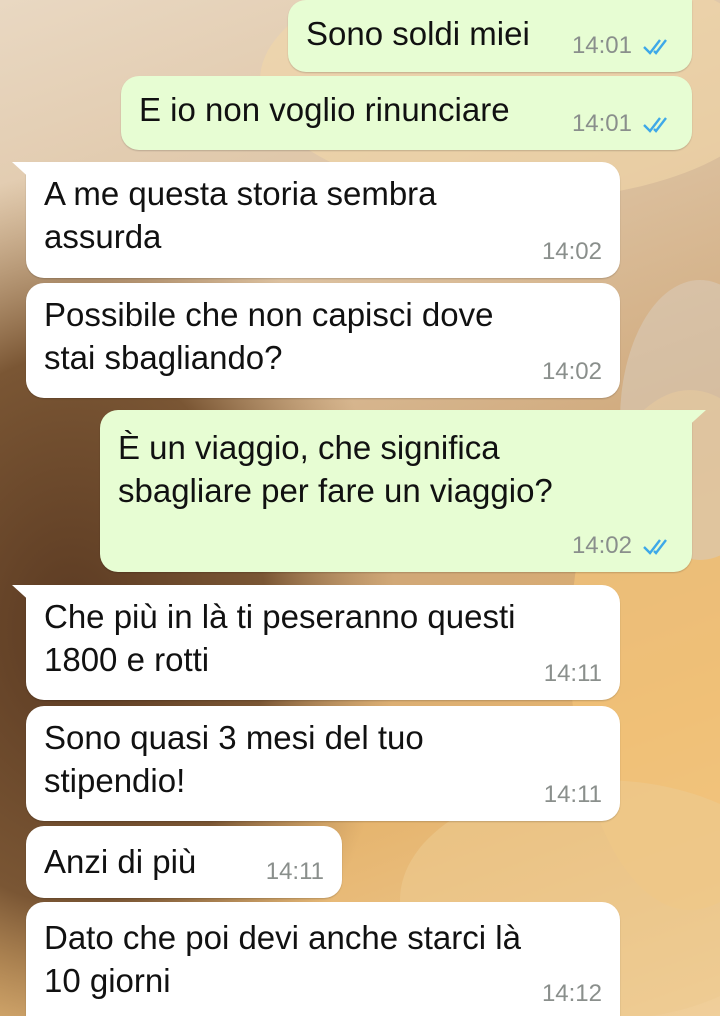 Image resolution: width=720 pixels, height=1016 pixels. Describe the element at coordinates (234, 759) in the screenshot. I see `message-text: Sono quasi 3 mesi del tuo stipendio!` at that location.